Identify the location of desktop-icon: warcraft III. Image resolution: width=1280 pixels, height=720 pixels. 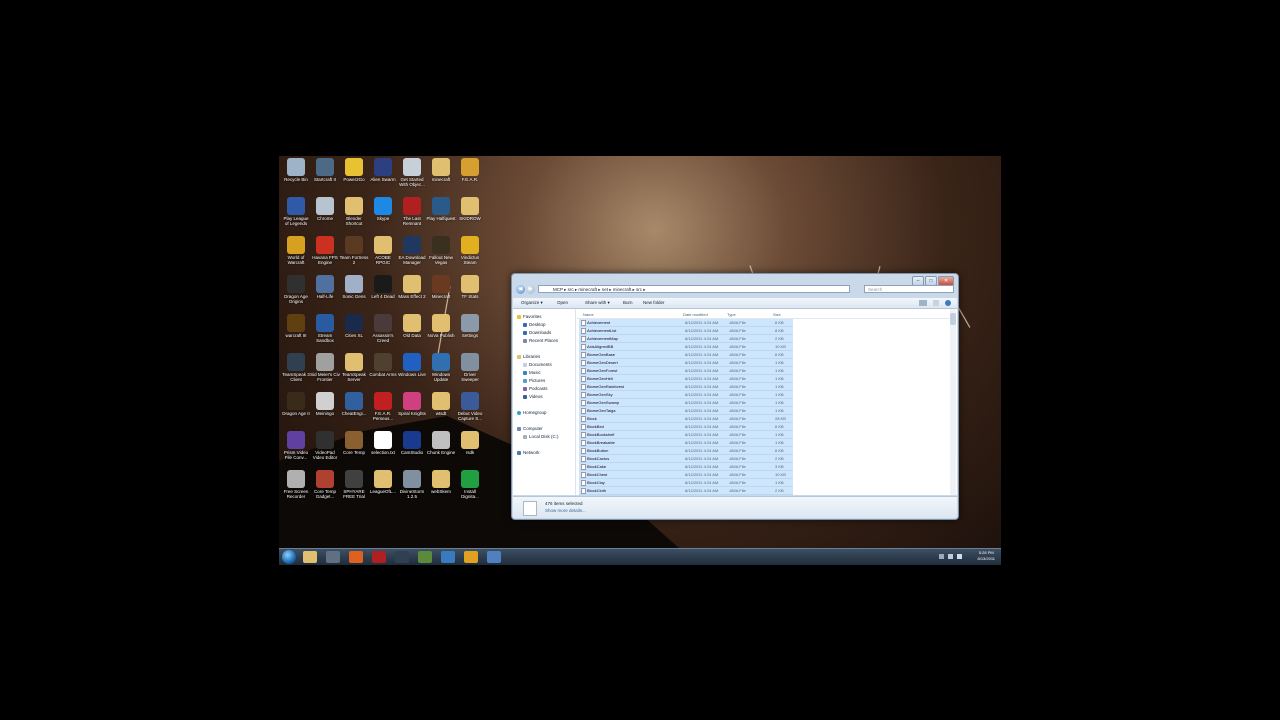
(296, 334).